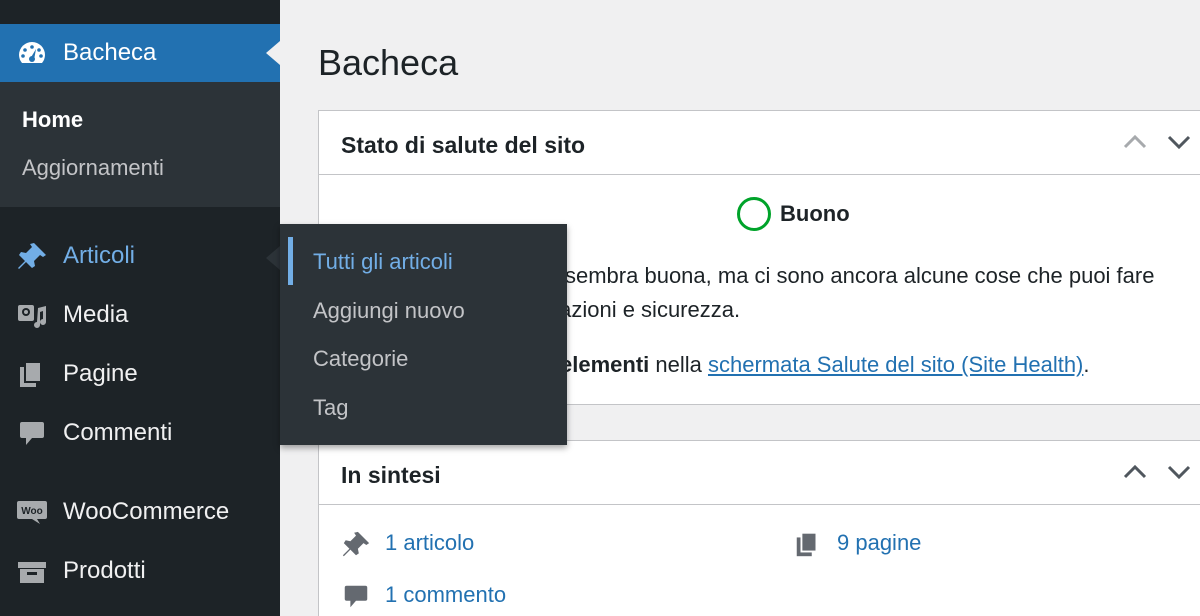  I want to click on hover-menu-arrow, so click(273, 258).